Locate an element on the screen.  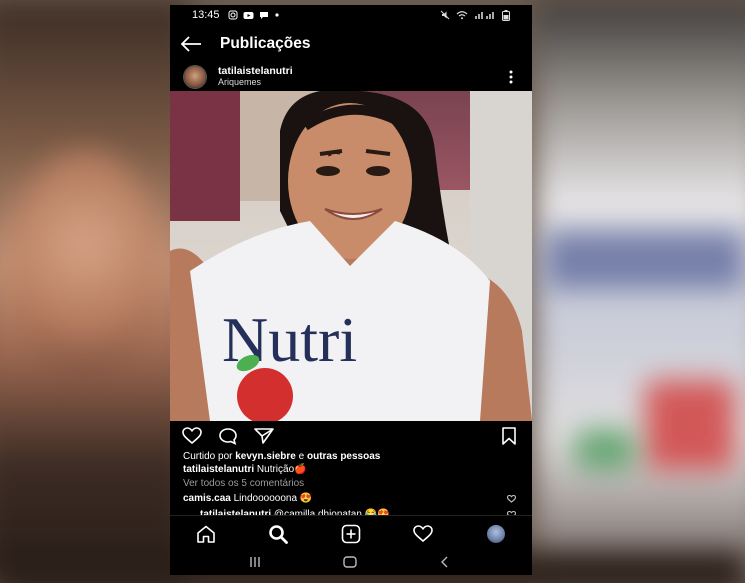
post-avatar is located at coordinates (195, 77).